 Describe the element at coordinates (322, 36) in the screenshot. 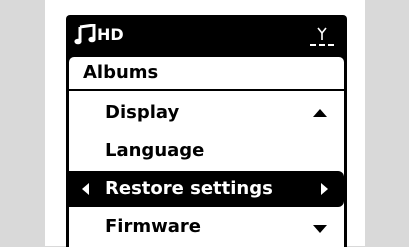

I see `wifi-antenna-icon` at that location.